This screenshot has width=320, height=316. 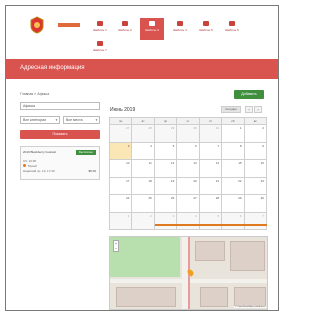 I want to click on calendar-day-number: 6, so click(x=240, y=215).